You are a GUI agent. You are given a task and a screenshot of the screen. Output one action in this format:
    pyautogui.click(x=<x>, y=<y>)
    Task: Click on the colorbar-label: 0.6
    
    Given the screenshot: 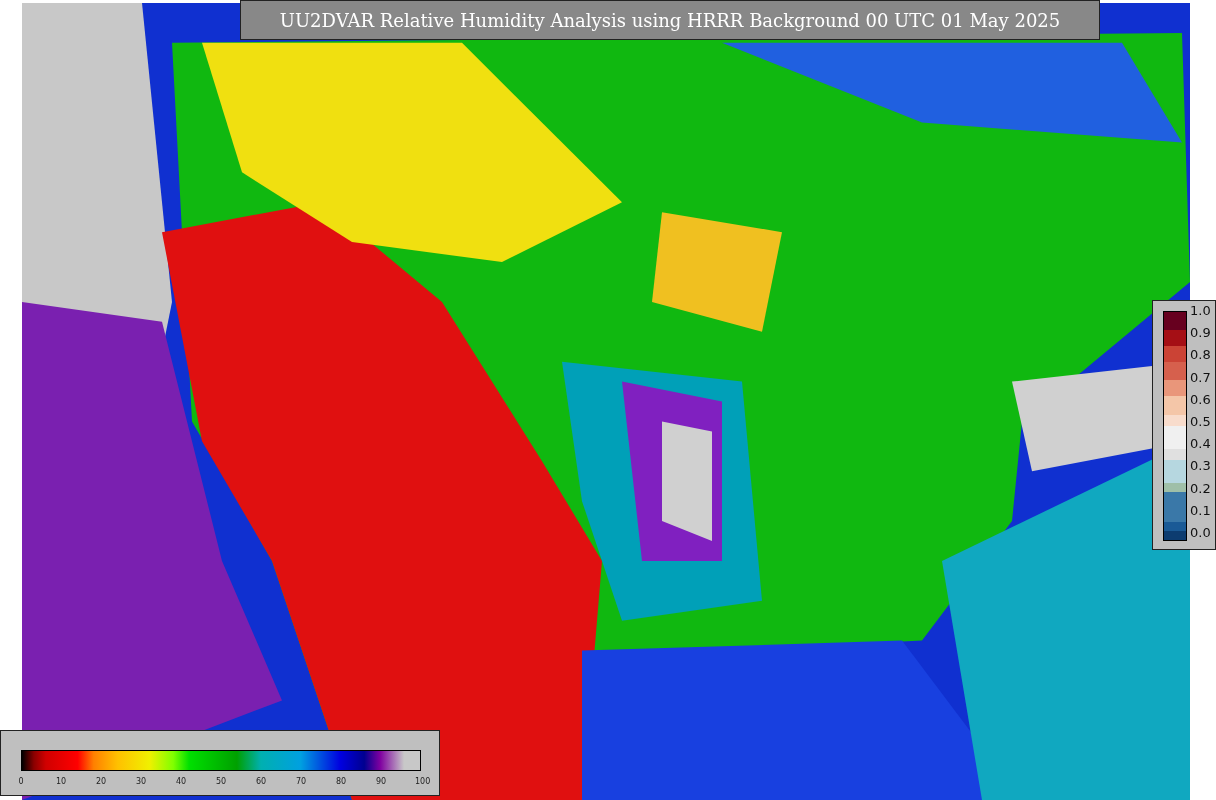 What is the action you would take?
    pyautogui.click(x=1200, y=399)
    